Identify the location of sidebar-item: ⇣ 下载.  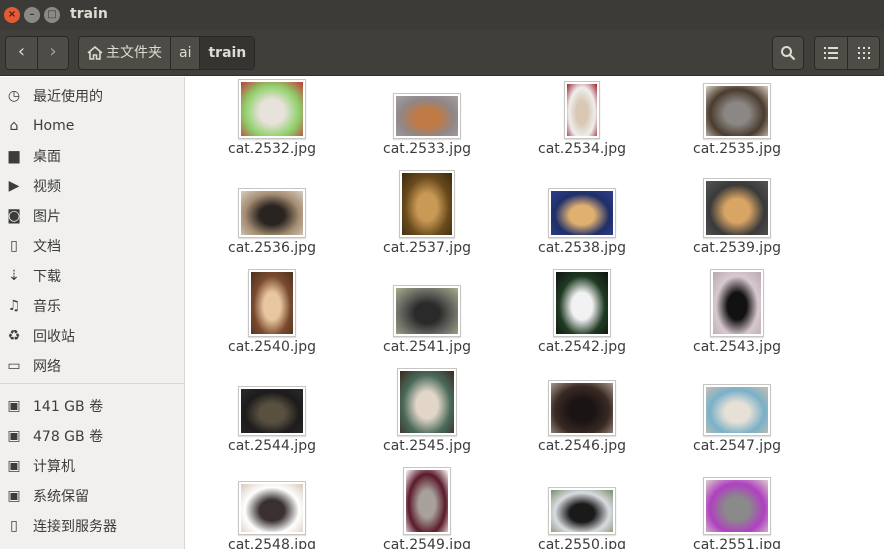
(92, 276).